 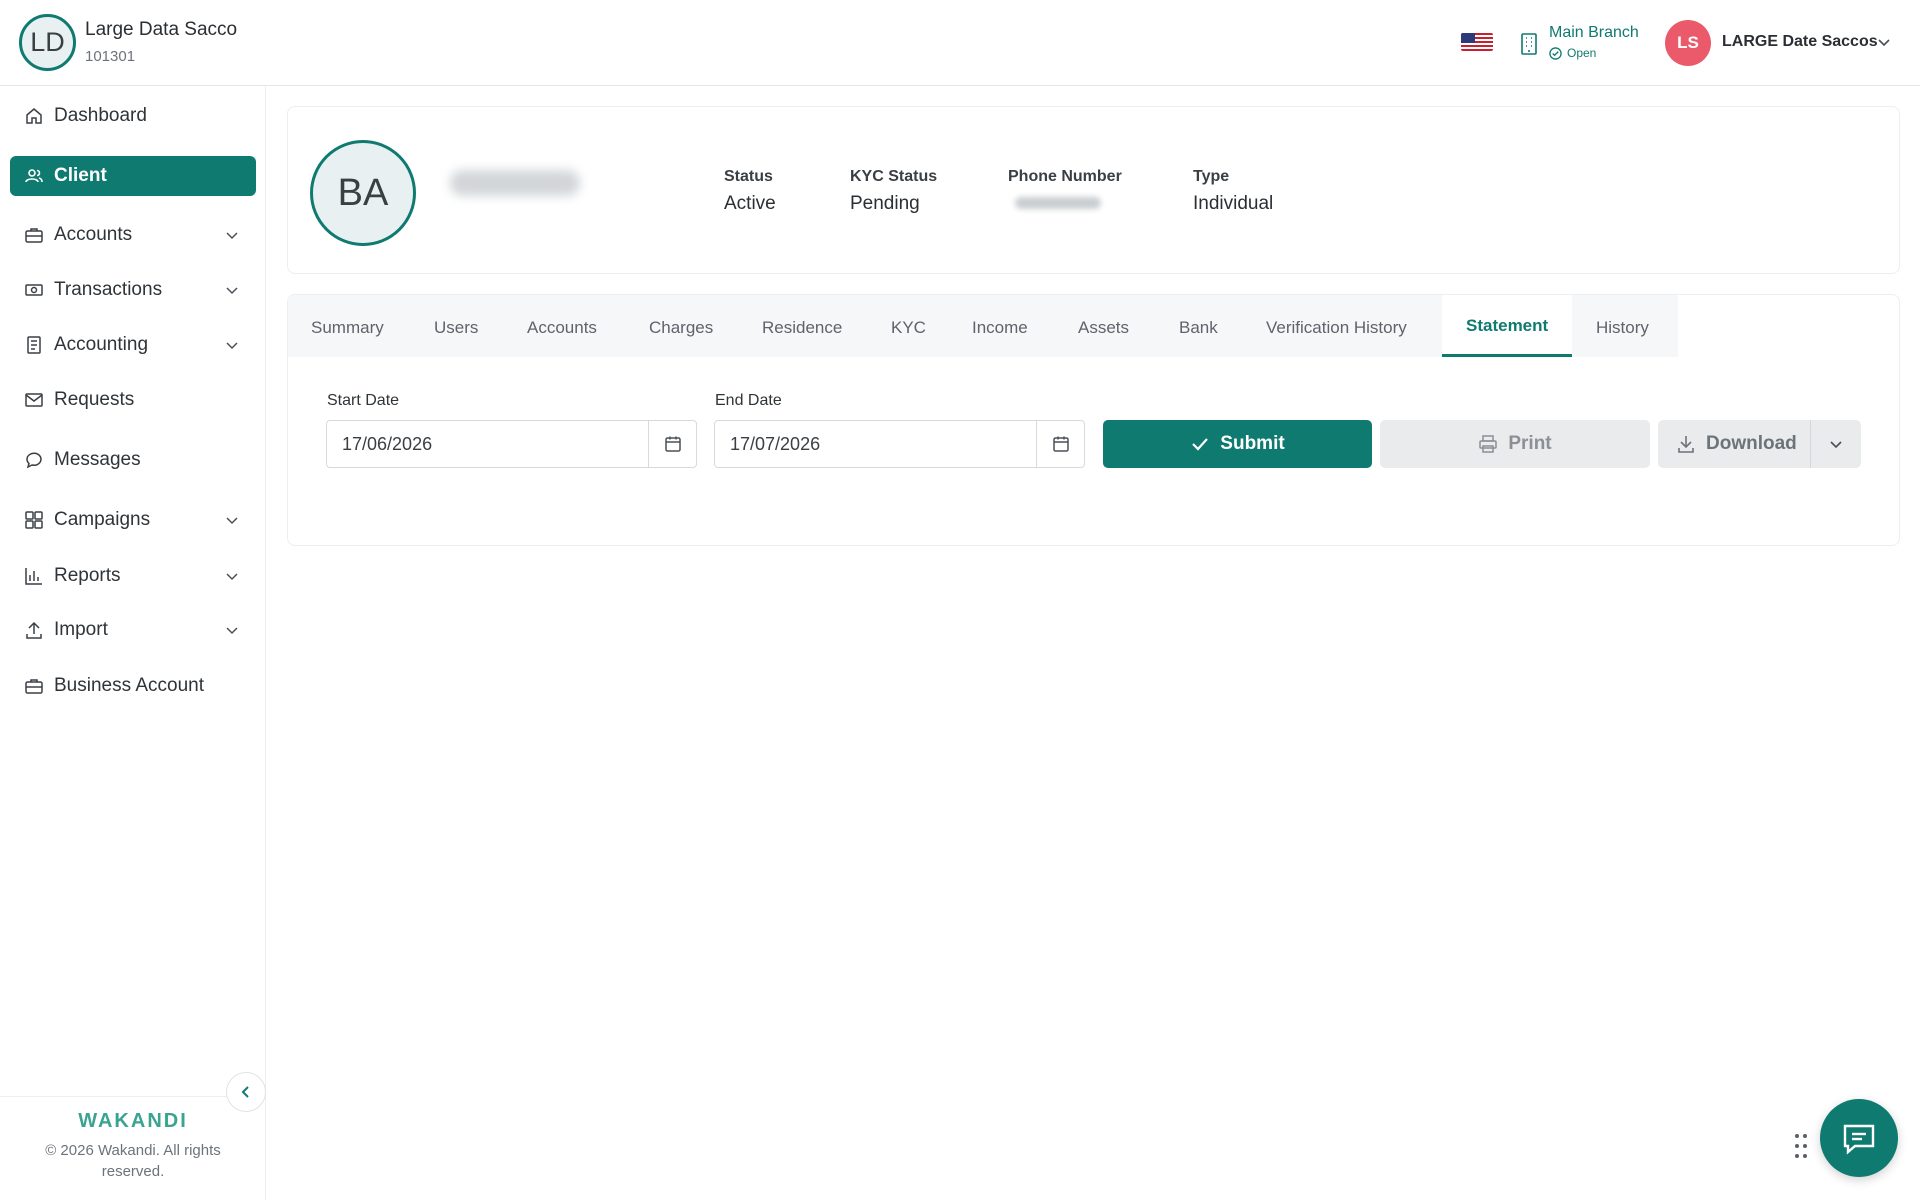 What do you see at coordinates (47, 42) in the screenshot?
I see `org-avatar: LD` at bounding box center [47, 42].